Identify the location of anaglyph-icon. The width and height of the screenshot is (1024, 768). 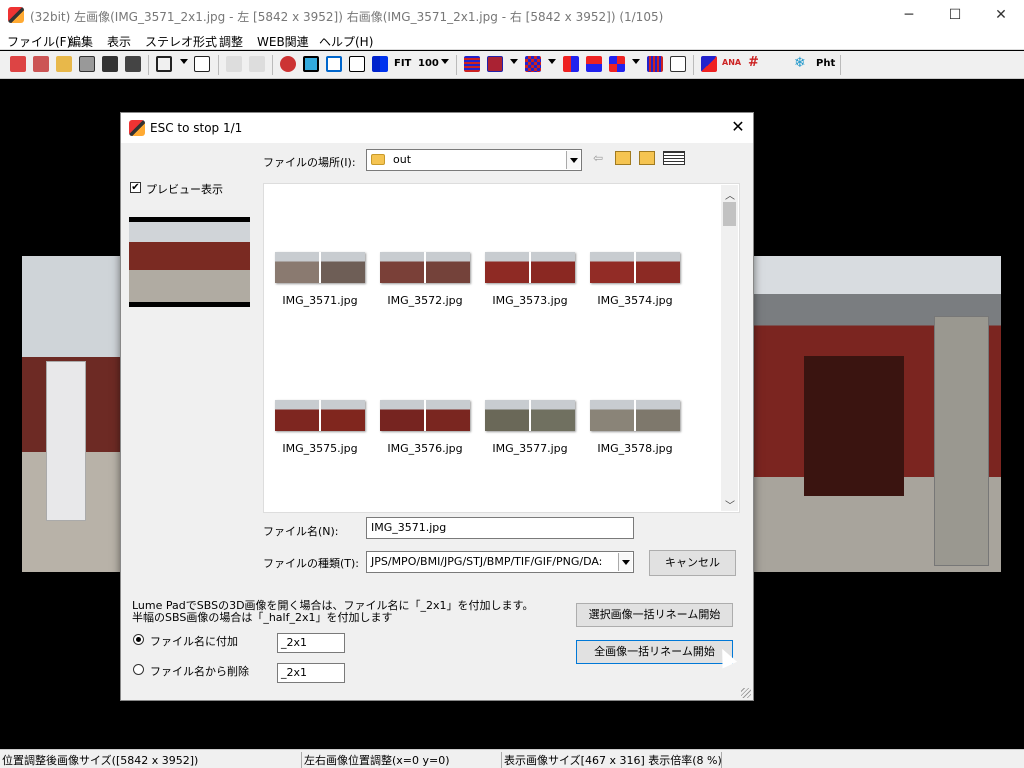
(495, 64).